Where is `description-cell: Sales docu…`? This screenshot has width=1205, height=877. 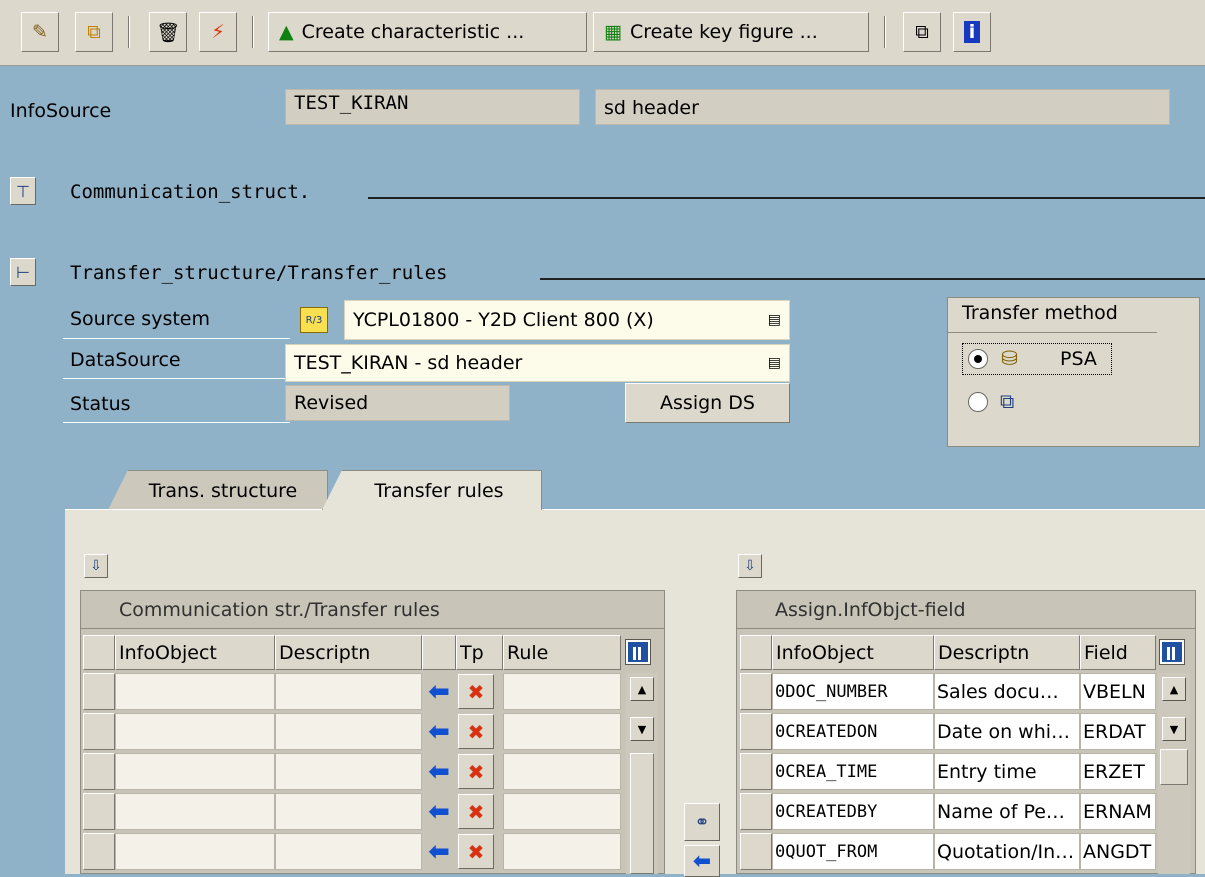
description-cell: Sales docu… is located at coordinates (1007, 691).